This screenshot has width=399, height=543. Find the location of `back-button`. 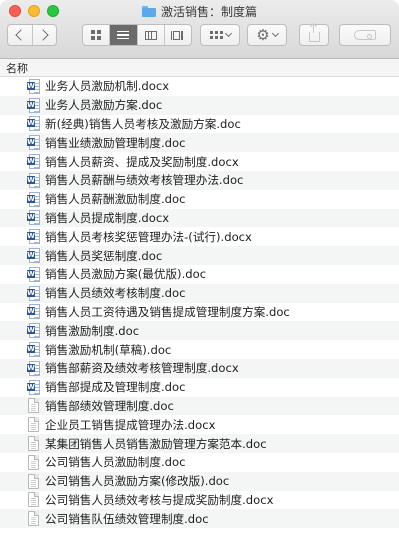

back-button is located at coordinates (20, 35).